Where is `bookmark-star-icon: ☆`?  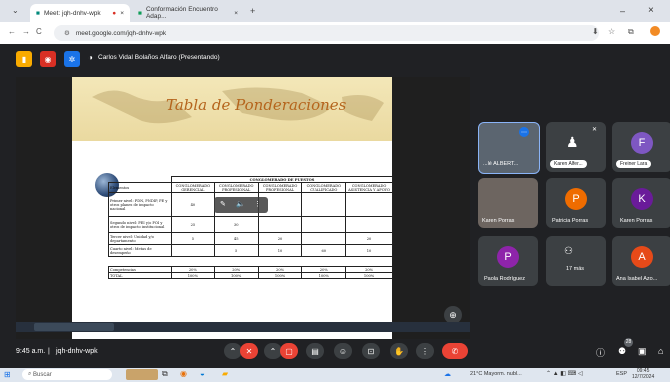 bookmark-star-icon: ☆ is located at coordinates (611, 31).